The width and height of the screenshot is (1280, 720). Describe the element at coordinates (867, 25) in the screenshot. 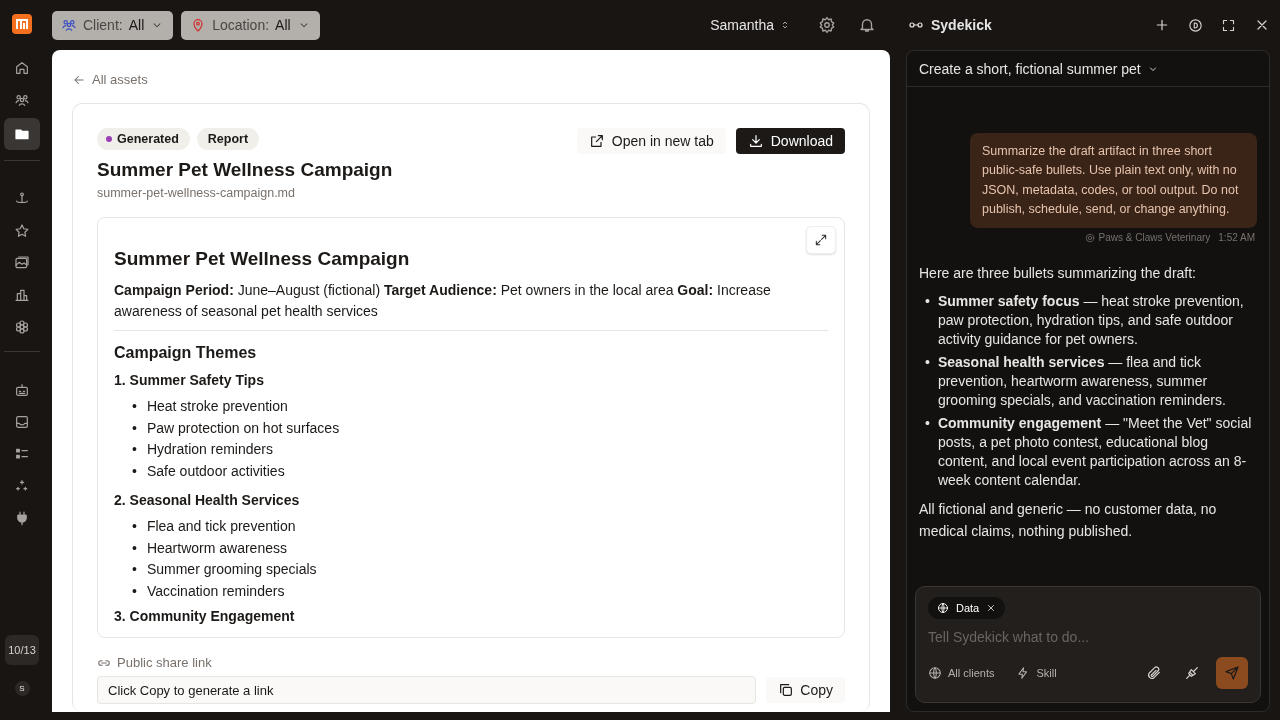

I see `notification-bell-icon` at that location.